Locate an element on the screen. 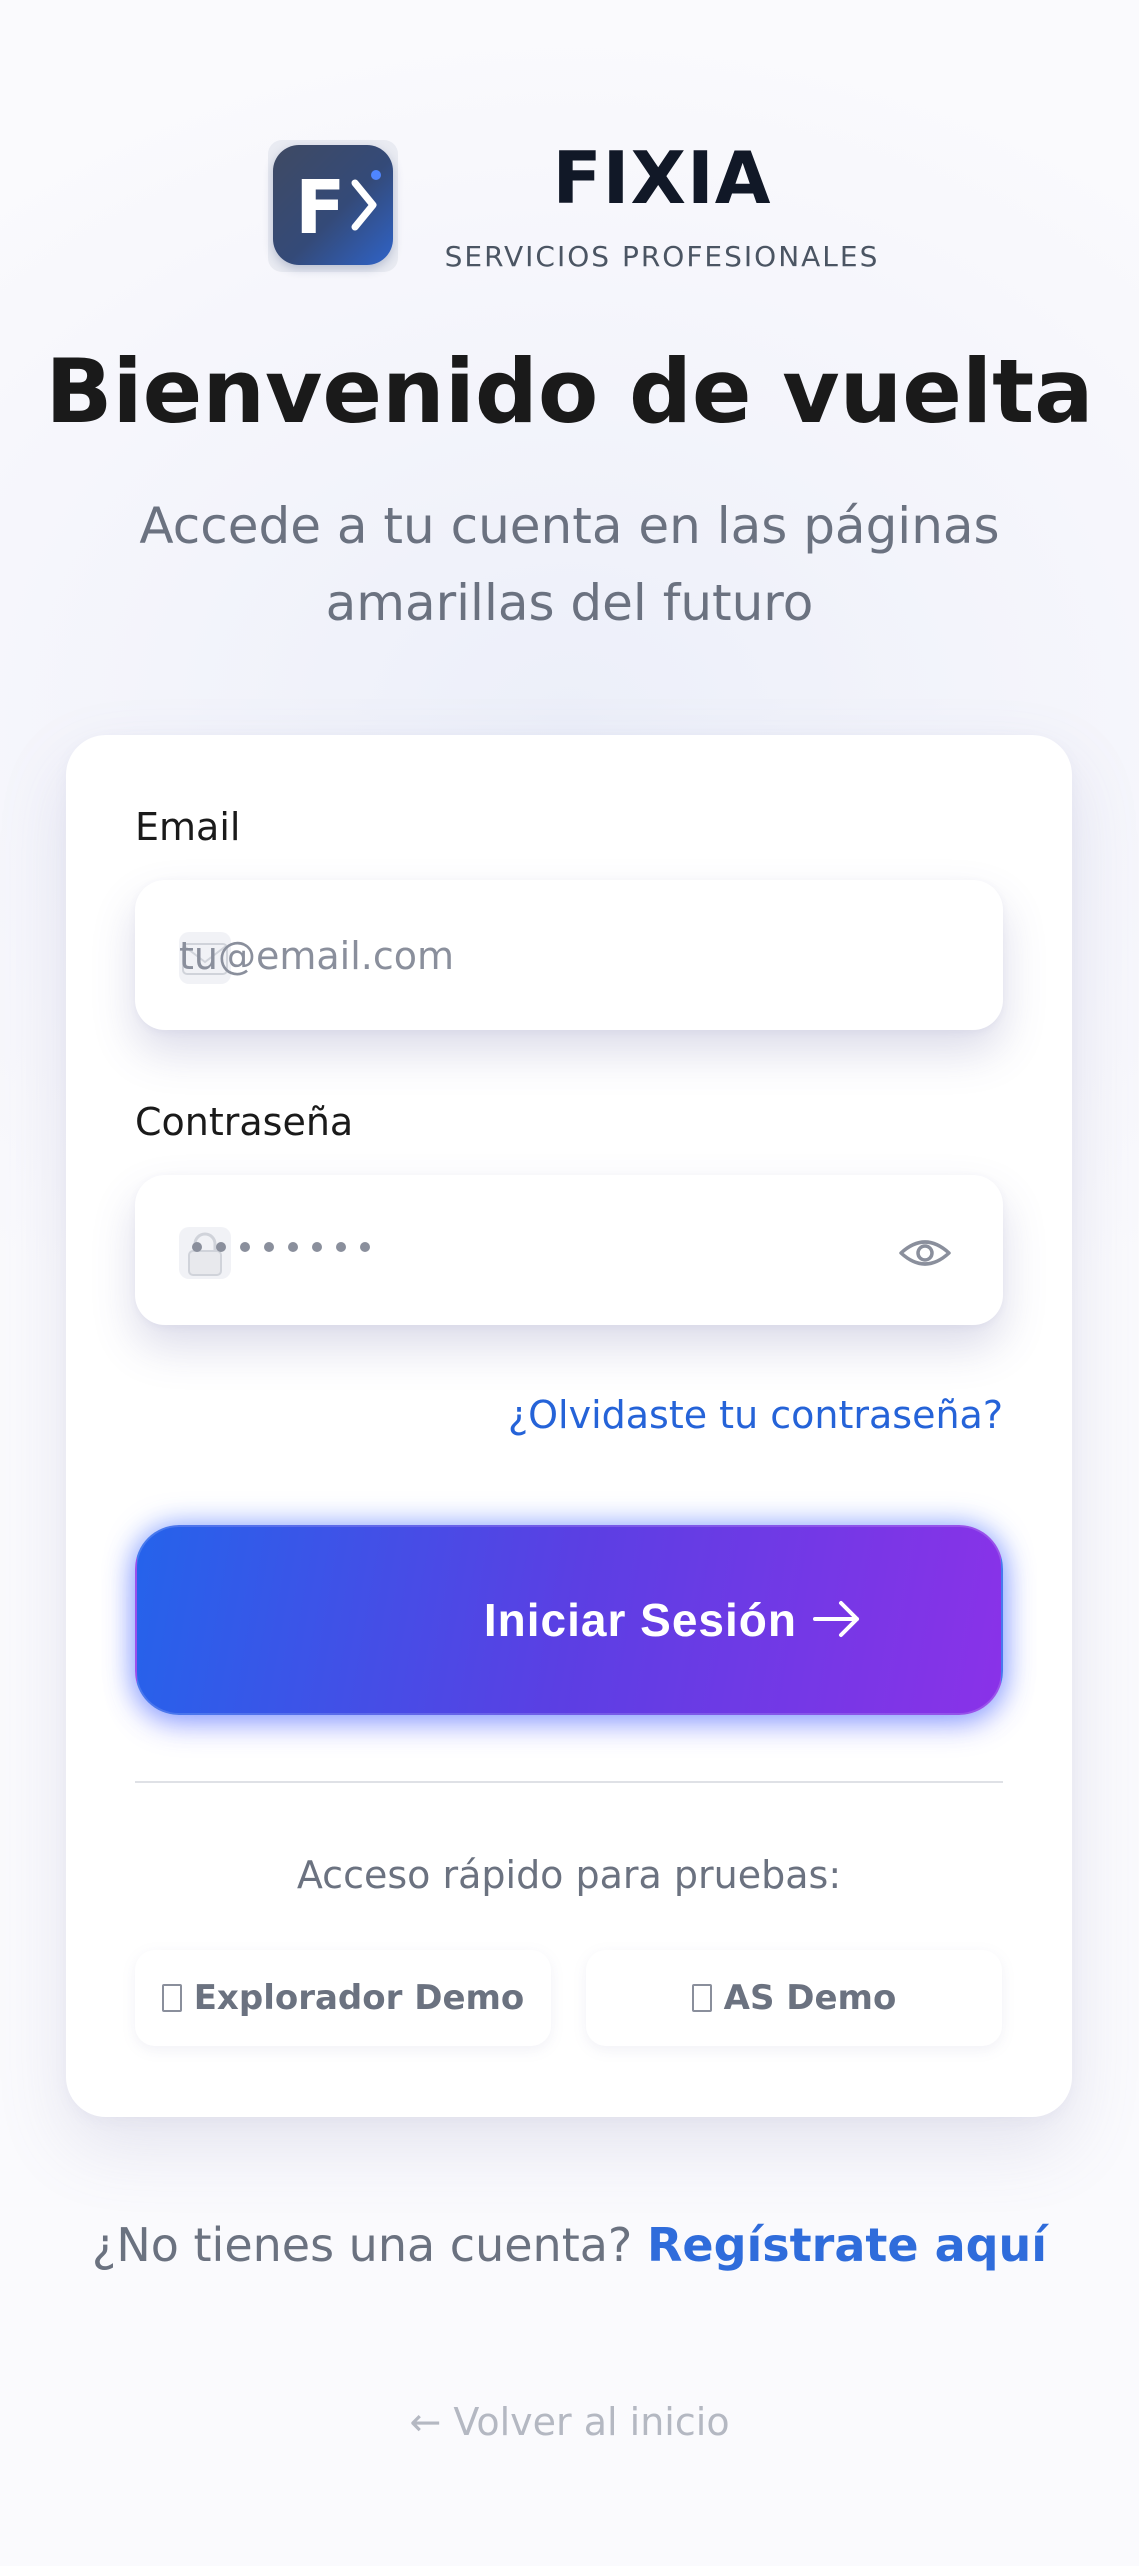 The image size is (1139, 2566). as-demo-label: AS Demo is located at coordinates (810, 1998).